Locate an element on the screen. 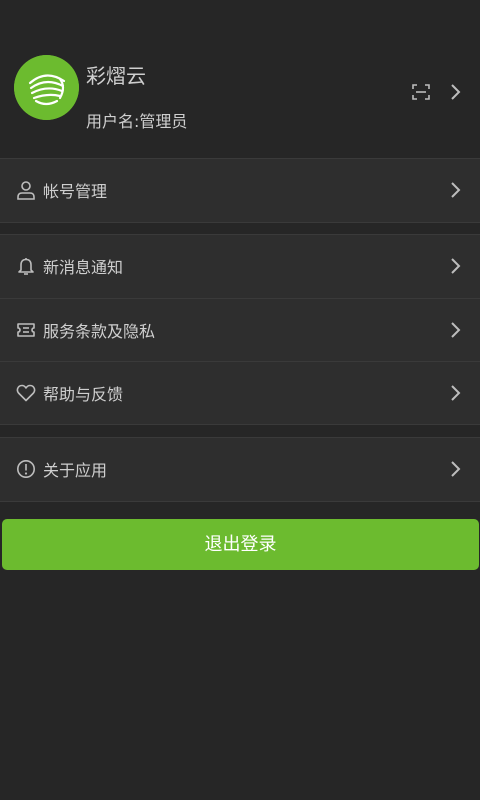 The height and width of the screenshot is (800, 480). menu-item-label: 关于应用 is located at coordinates (75, 470).